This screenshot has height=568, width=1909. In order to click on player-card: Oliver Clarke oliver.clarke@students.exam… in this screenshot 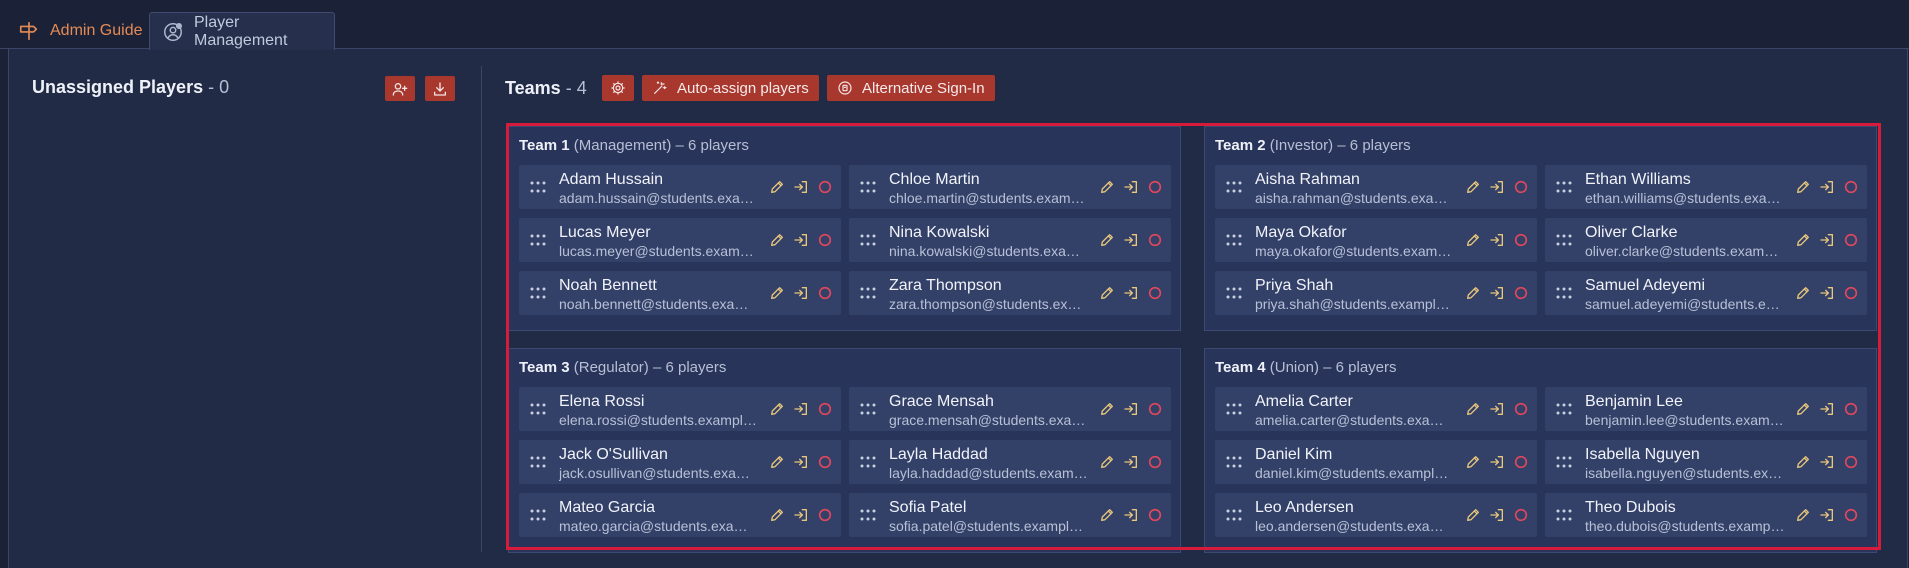, I will do `click(1706, 240)`.